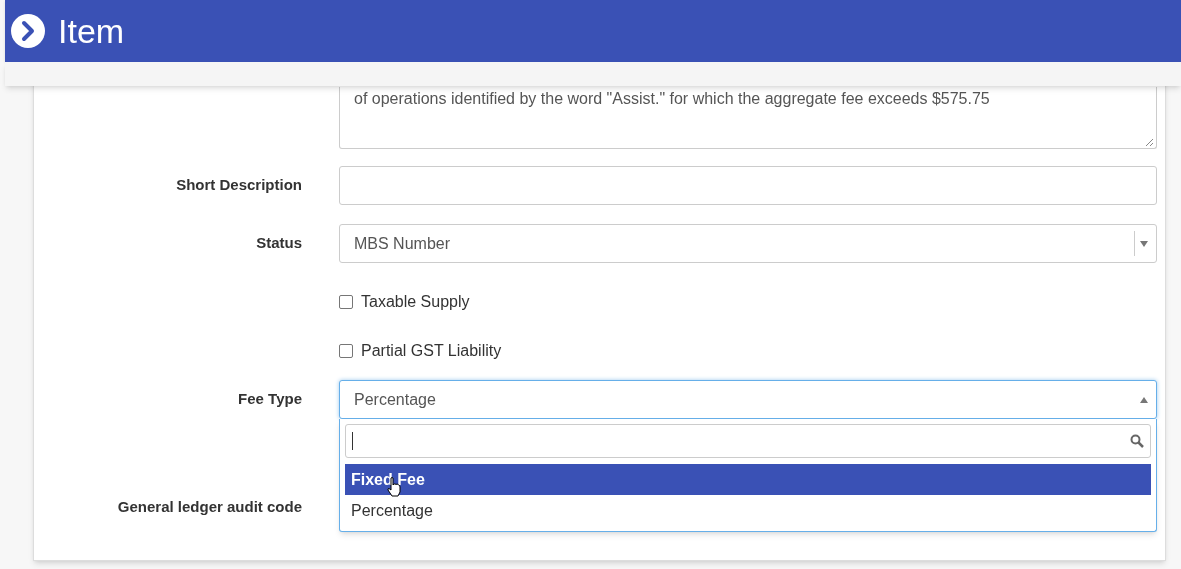  What do you see at coordinates (748, 118) in the screenshot?
I see `description-textarea: of operations identified by the word "Assist." for which the aggregate fee exceeds $575.75` at bounding box center [748, 118].